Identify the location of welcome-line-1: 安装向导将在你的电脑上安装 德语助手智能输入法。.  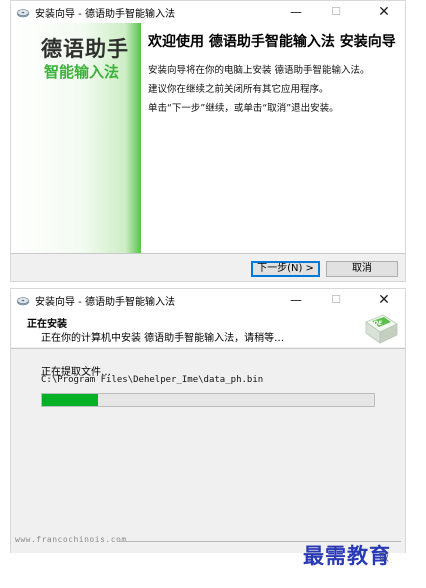
(259, 70).